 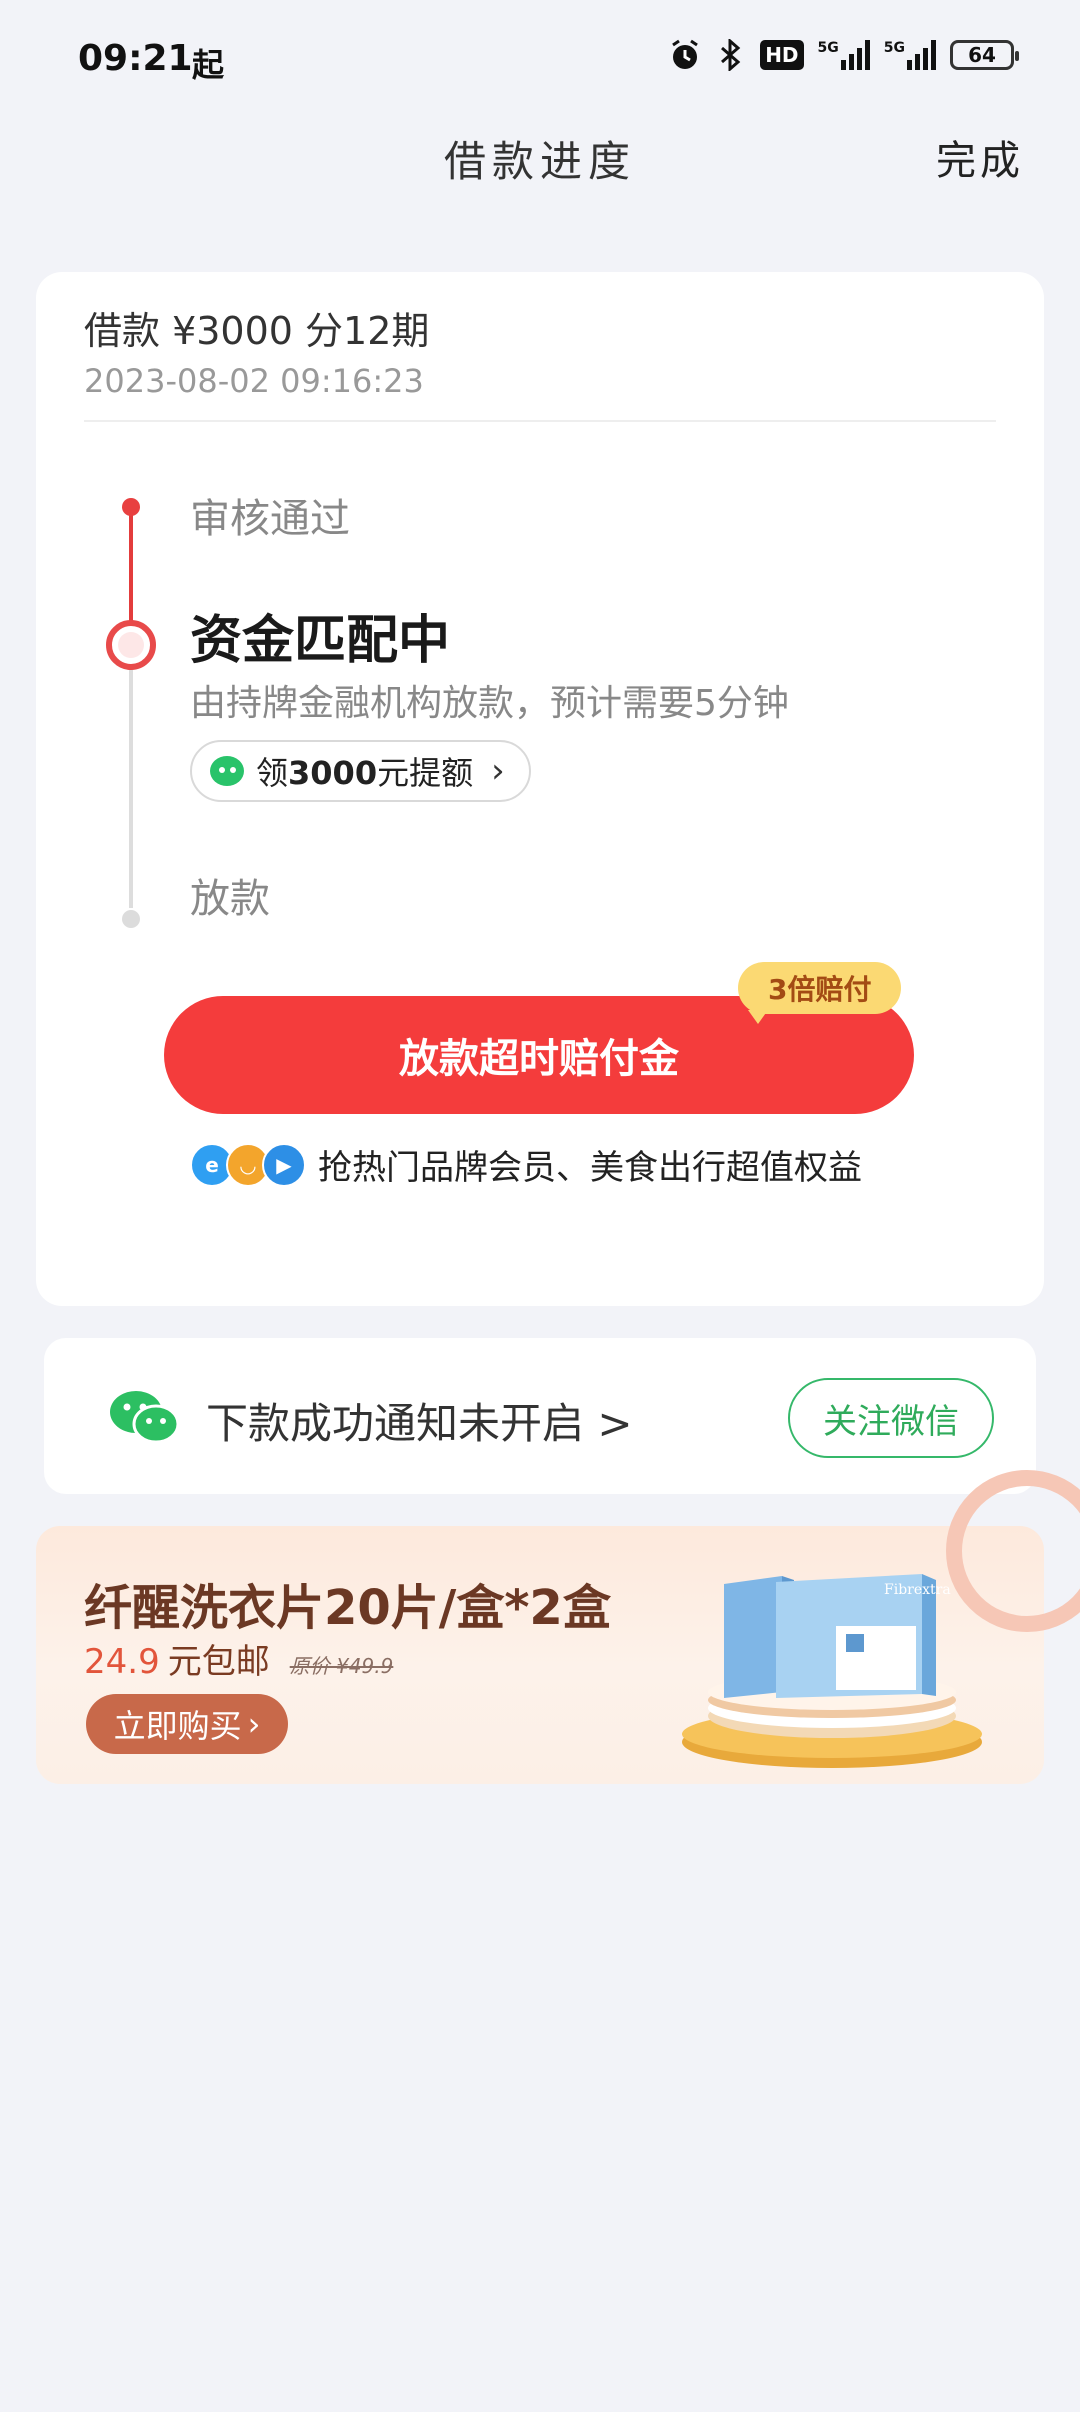 What do you see at coordinates (590, 1168) in the screenshot?
I see `perks-text: 抢热门品牌会员、美食出行超值权益` at bounding box center [590, 1168].